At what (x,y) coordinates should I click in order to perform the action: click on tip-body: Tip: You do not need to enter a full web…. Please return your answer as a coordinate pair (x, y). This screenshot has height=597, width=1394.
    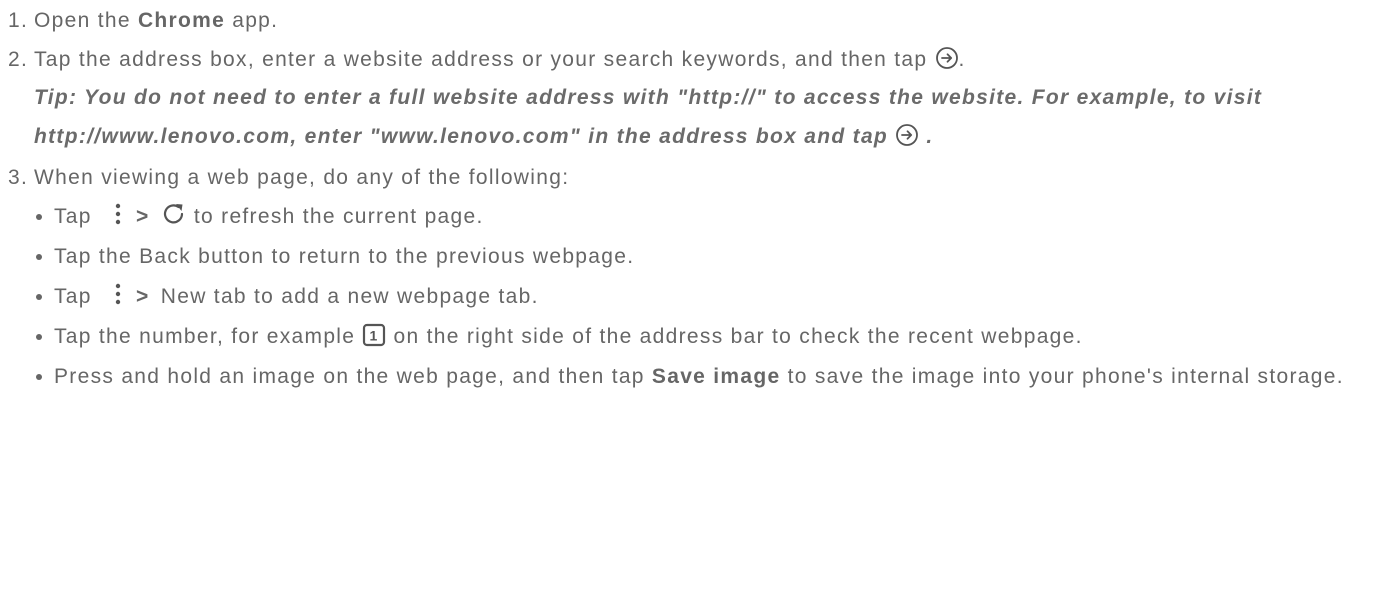
    Looking at the image, I should click on (648, 117).